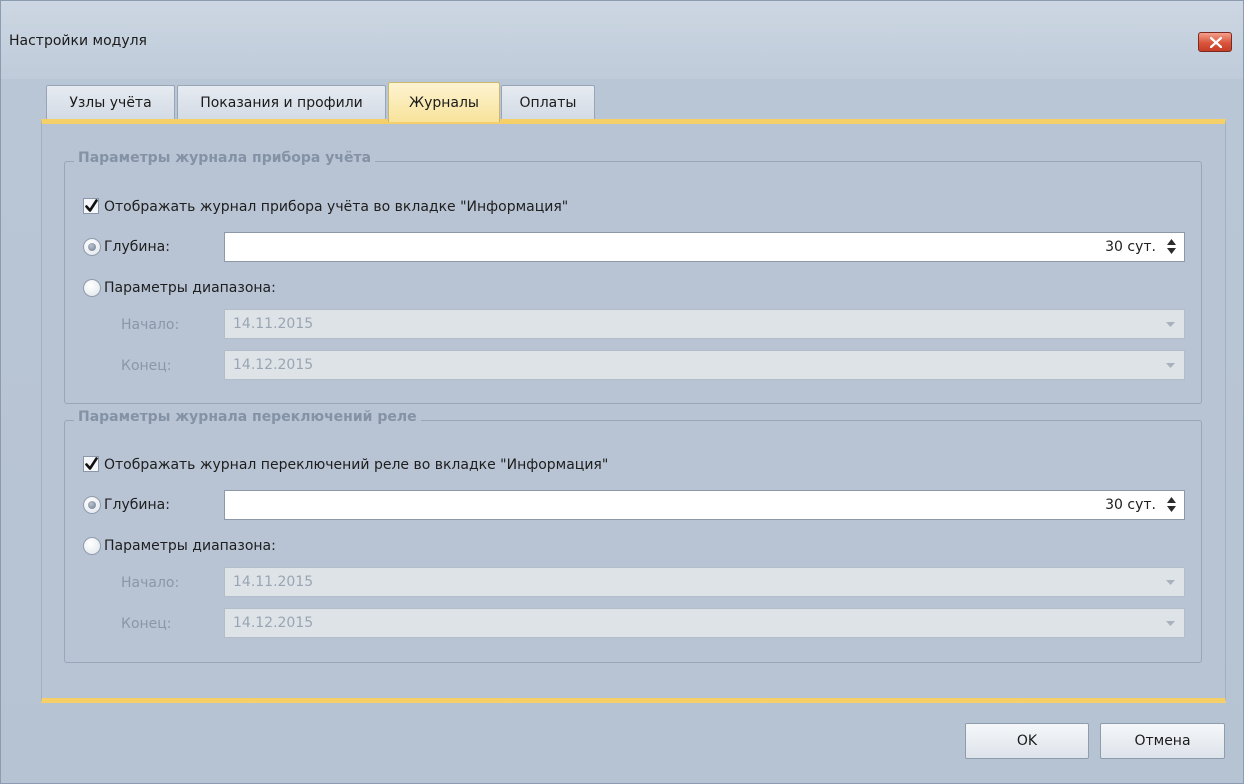  I want to click on tab-journals: Журналы, so click(444, 102).